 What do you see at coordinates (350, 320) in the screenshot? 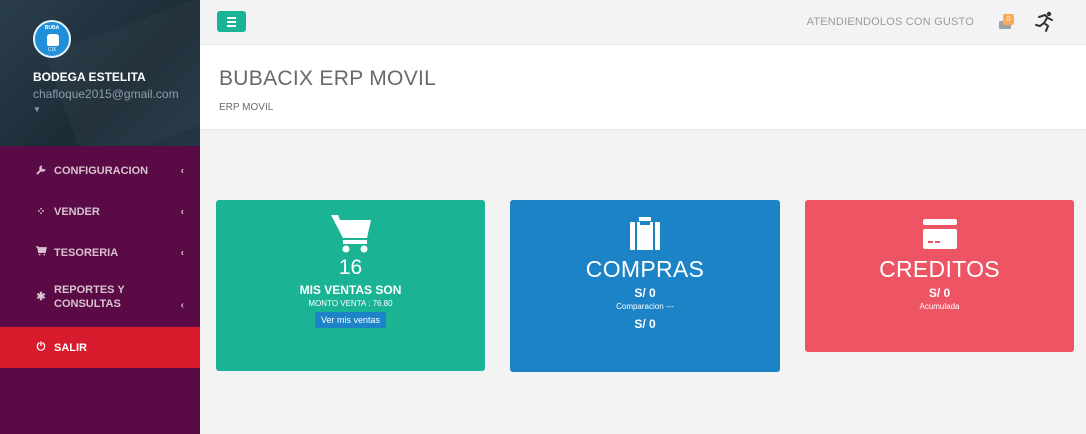
I see `view-sales-button: Ver mis ventas` at bounding box center [350, 320].